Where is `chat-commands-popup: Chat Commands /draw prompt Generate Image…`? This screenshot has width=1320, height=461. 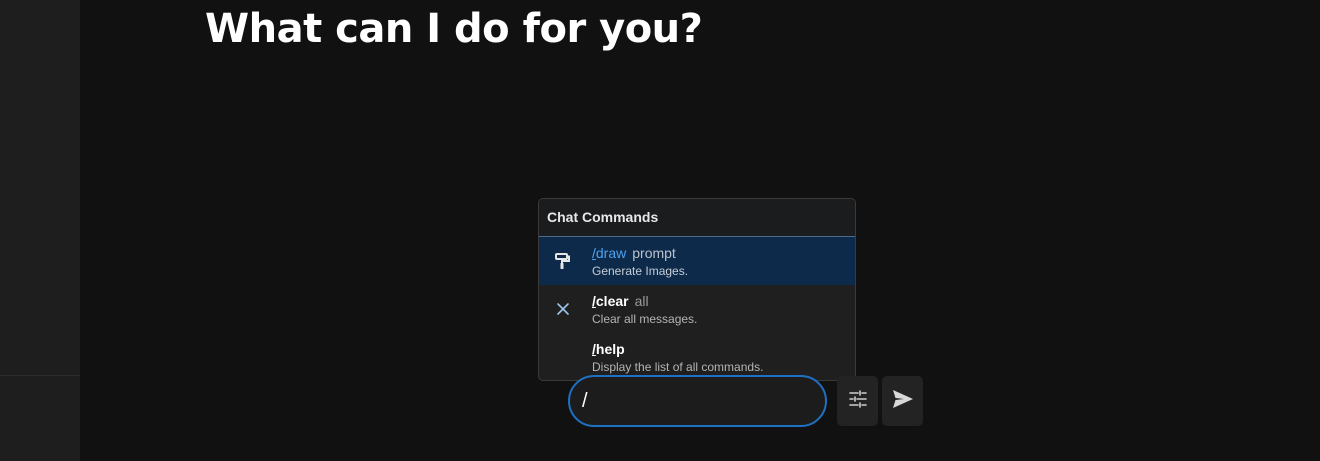
chat-commands-popup: Chat Commands /draw prompt Generate Image… is located at coordinates (697, 289).